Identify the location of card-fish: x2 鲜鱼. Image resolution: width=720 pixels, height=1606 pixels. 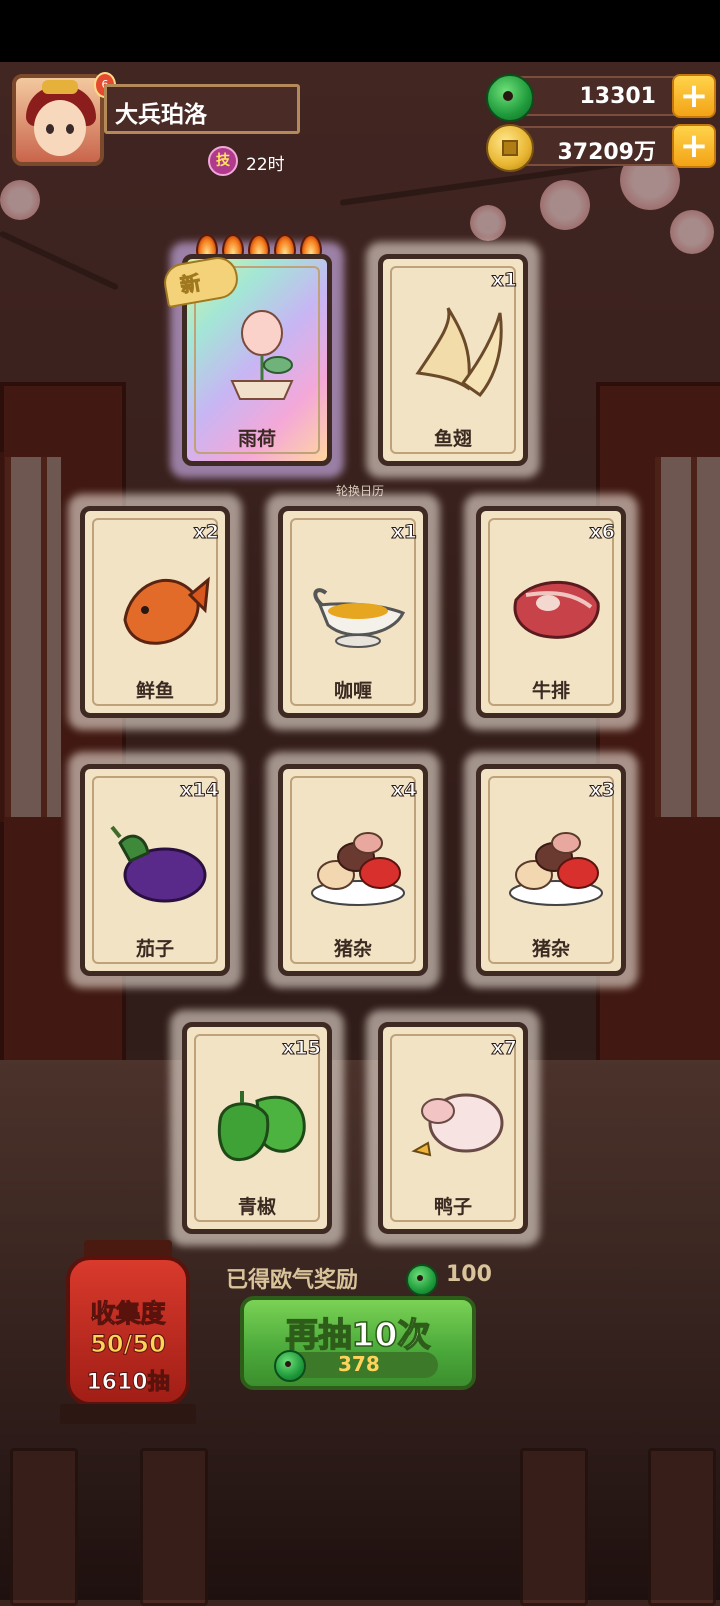
(155, 612).